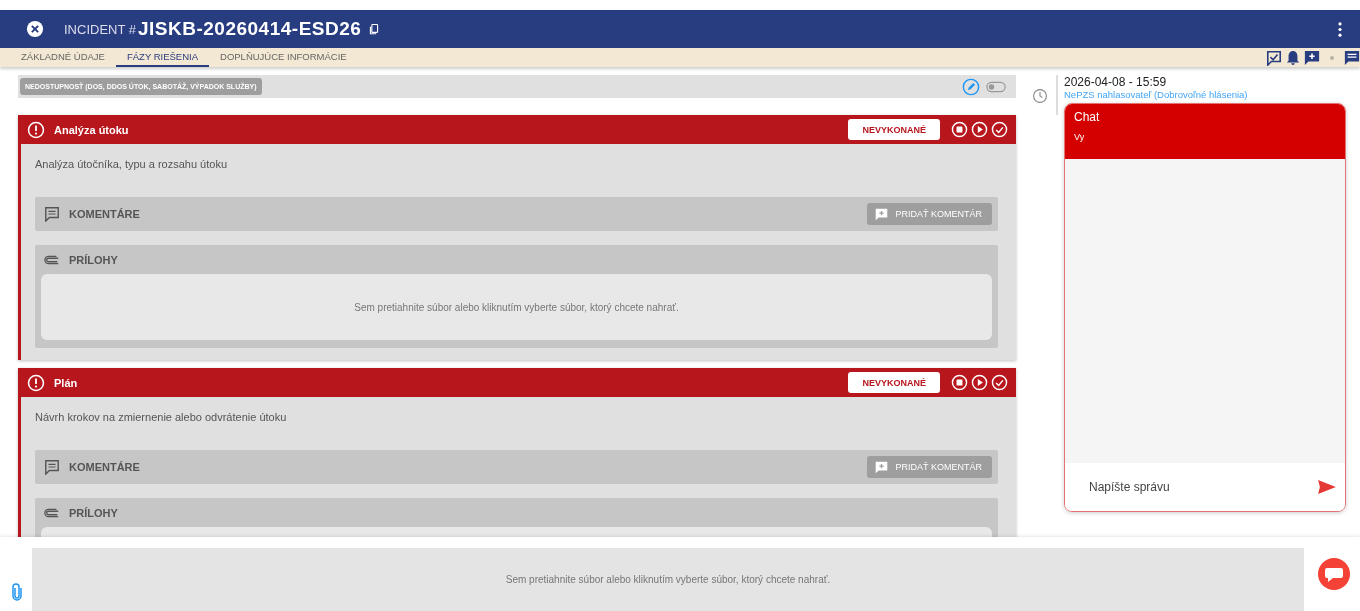 The height and width of the screenshot is (611, 1360). Describe the element at coordinates (1080, 137) in the screenshot. I see `chat-subtitle: Vy` at that location.